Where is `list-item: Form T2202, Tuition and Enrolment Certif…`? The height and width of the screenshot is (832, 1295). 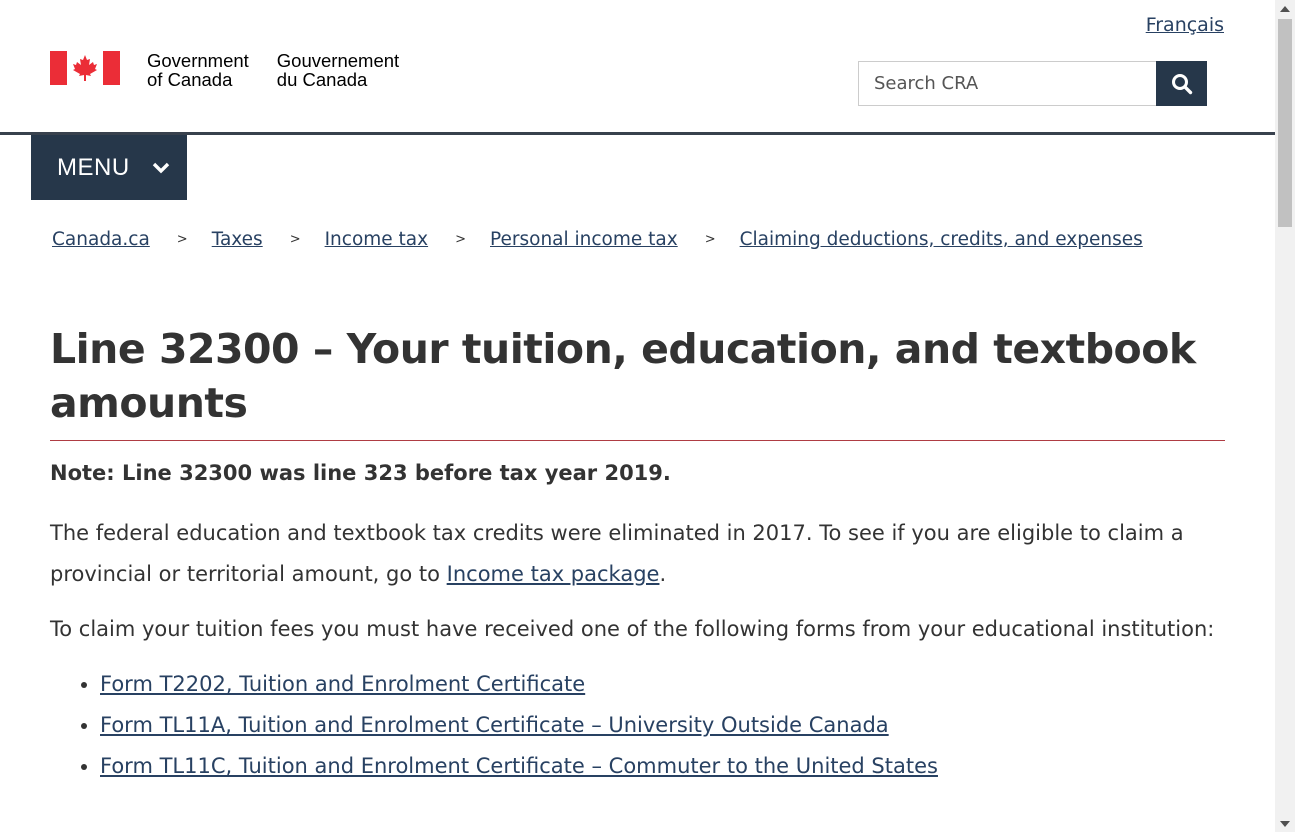 list-item: Form T2202, Tuition and Enrolment Certif… is located at coordinates (662, 684).